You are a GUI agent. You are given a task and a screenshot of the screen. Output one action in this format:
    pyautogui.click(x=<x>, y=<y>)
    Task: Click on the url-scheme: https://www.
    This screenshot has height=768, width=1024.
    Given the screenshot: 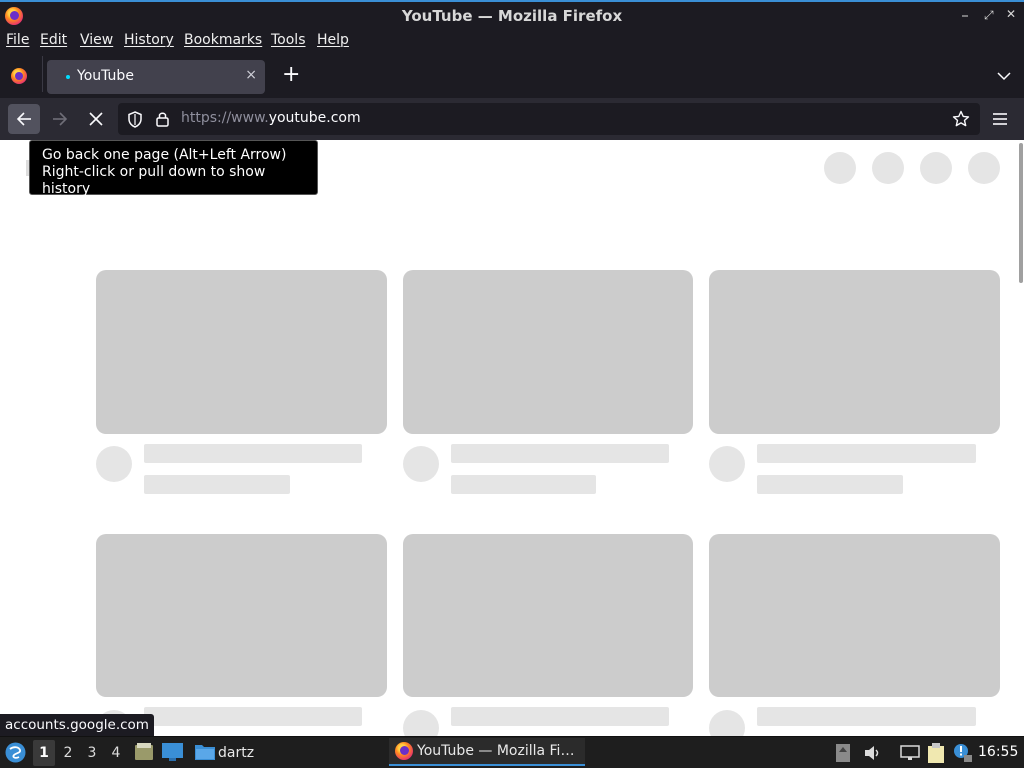 What is the action you would take?
    pyautogui.click(x=225, y=118)
    